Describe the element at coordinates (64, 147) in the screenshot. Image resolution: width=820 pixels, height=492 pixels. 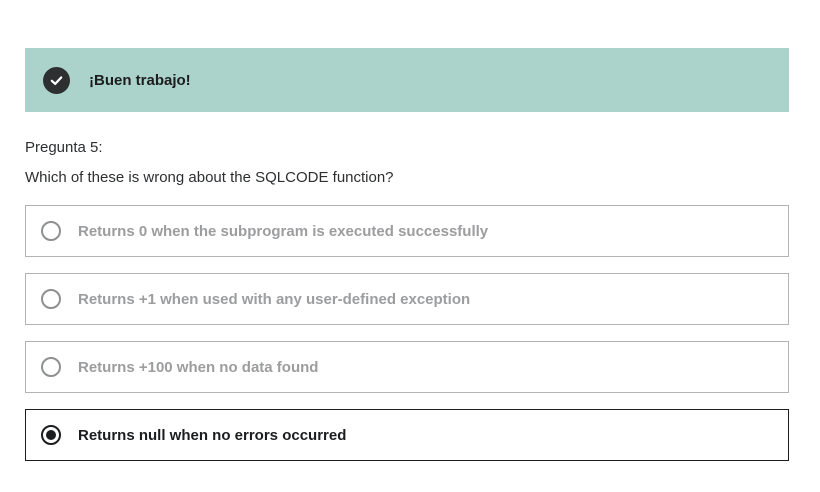
I see `question-number: Pregunta 5:` at that location.